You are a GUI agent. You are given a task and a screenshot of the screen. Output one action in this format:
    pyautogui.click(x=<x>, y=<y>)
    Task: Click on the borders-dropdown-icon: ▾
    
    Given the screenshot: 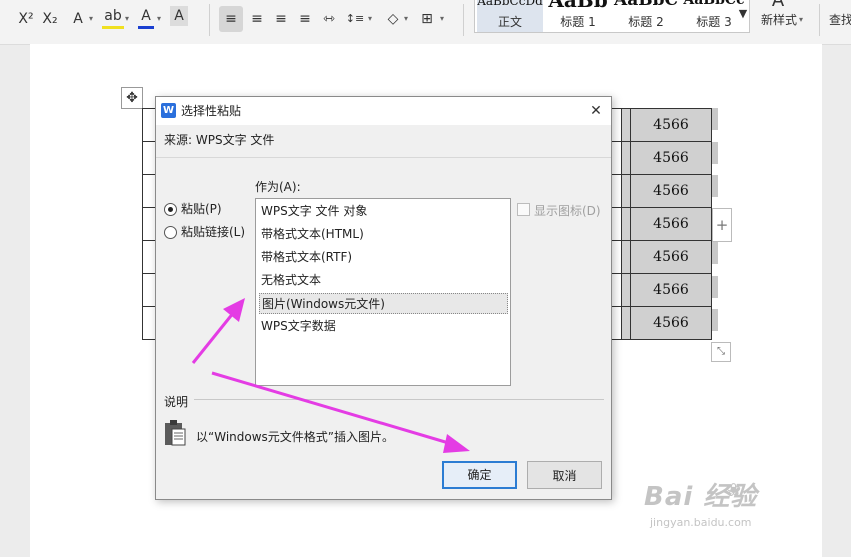 What is the action you would take?
    pyautogui.click(x=442, y=19)
    